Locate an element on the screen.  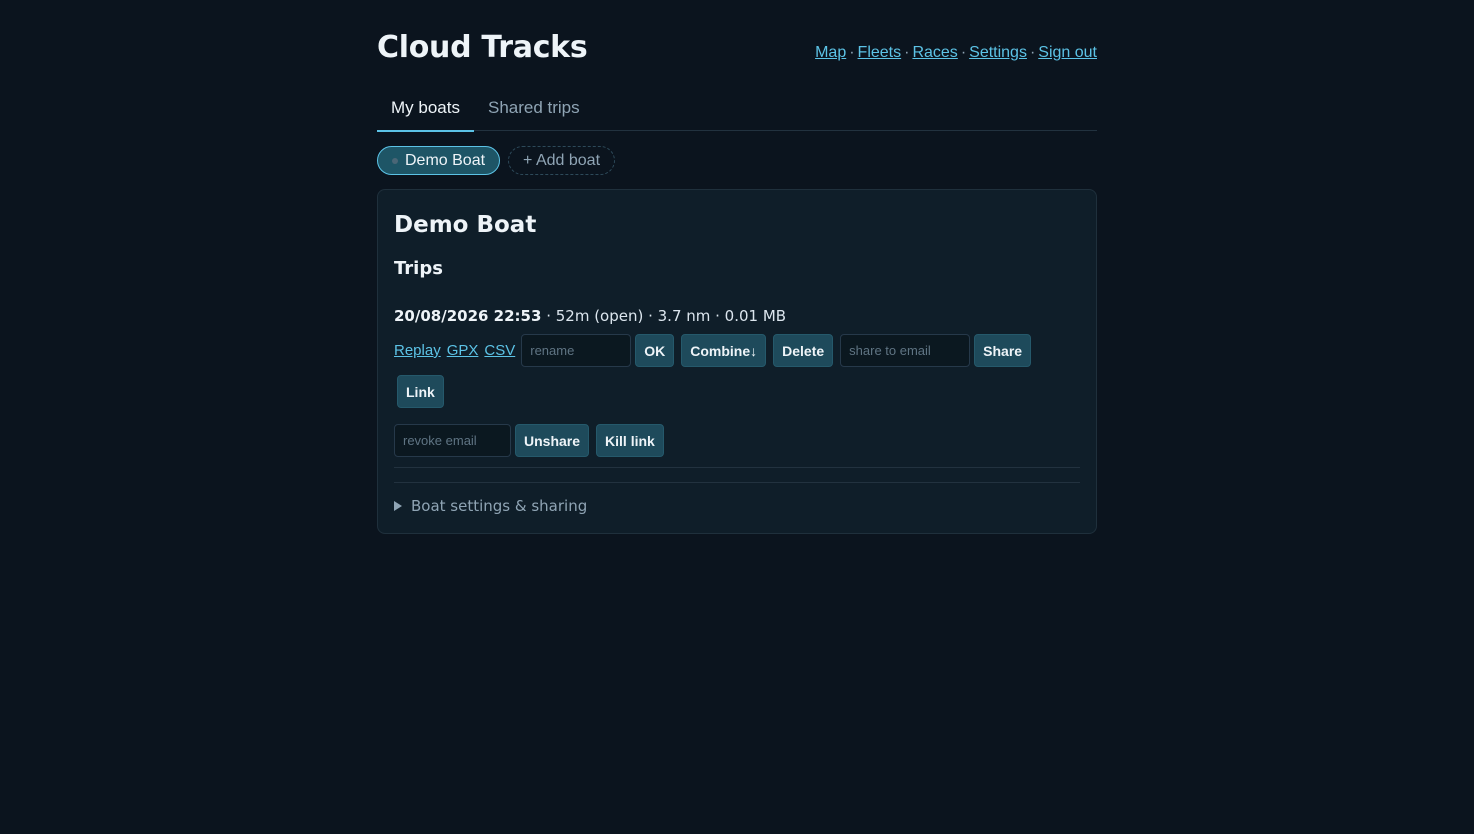
revoke-email-input is located at coordinates (452, 440).